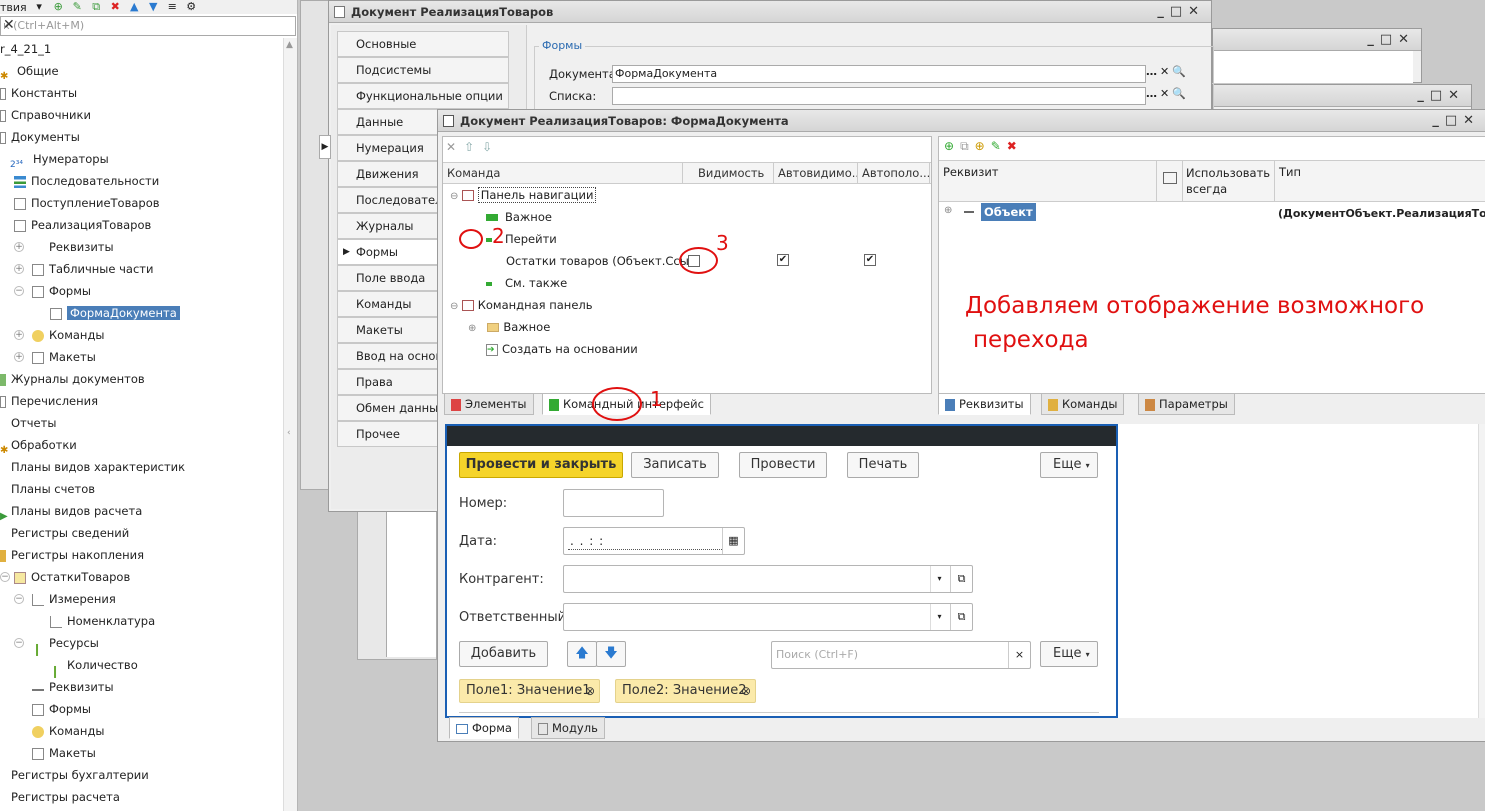  I want to click on tab-functional-options: Функциональные опции, so click(423, 96).